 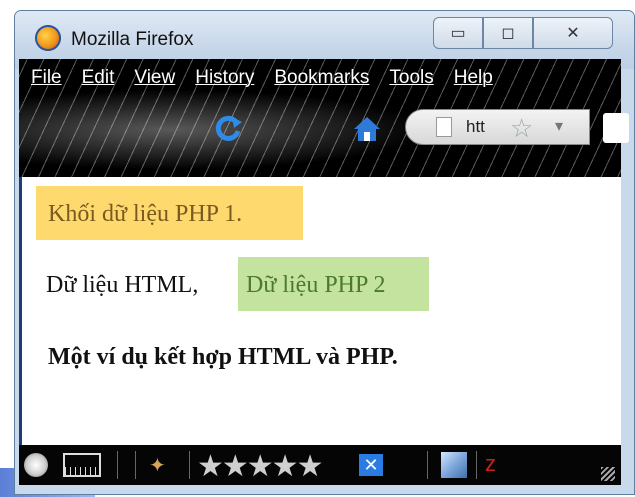 I want to click on url-text: htt, so click(x=475, y=126).